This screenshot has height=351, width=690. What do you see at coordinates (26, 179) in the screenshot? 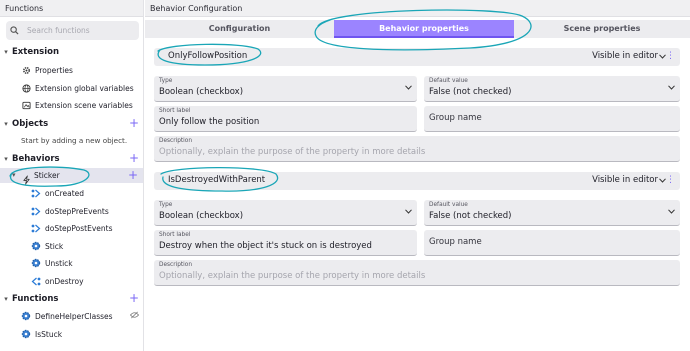
I see `behavior-icon` at bounding box center [26, 179].